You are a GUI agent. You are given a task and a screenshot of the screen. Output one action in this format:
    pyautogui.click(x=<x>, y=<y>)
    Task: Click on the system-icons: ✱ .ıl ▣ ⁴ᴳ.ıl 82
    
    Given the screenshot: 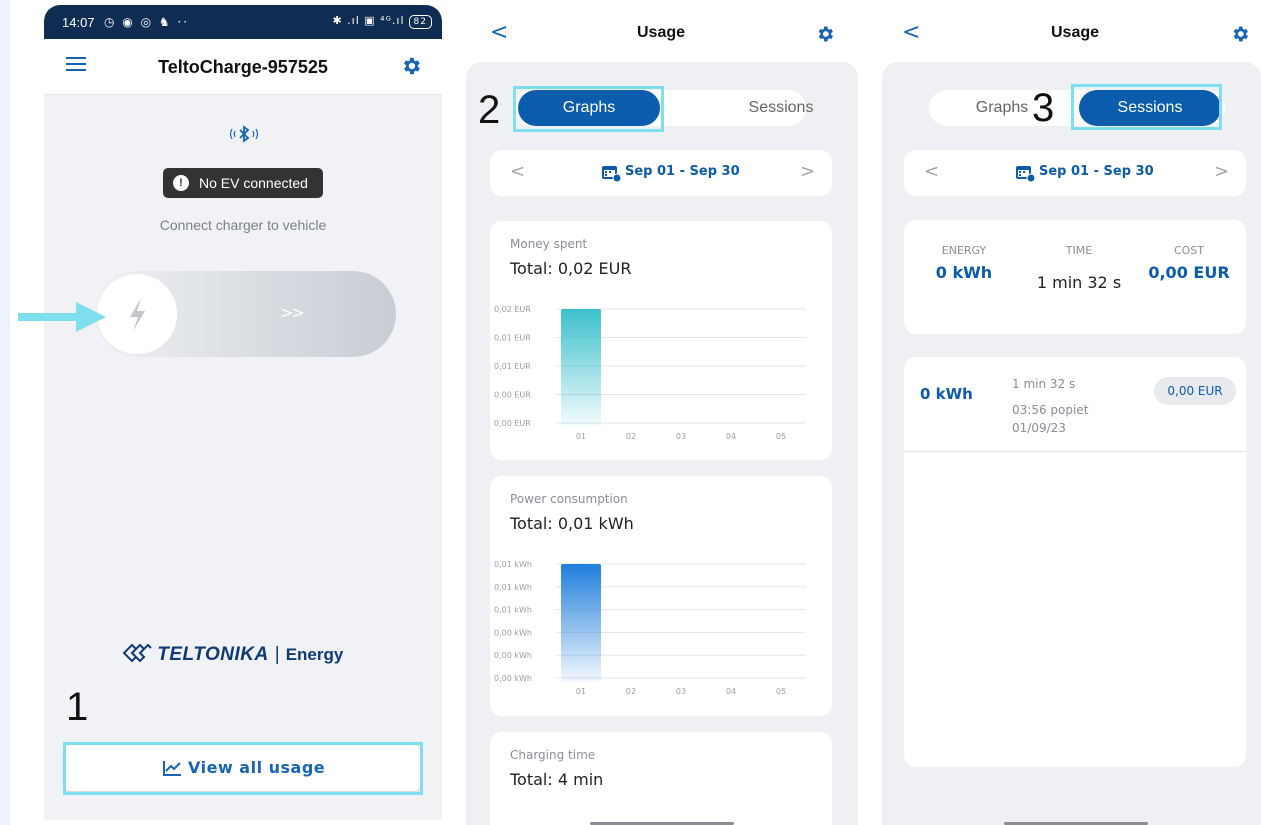 What is the action you would take?
    pyautogui.click(x=382, y=21)
    